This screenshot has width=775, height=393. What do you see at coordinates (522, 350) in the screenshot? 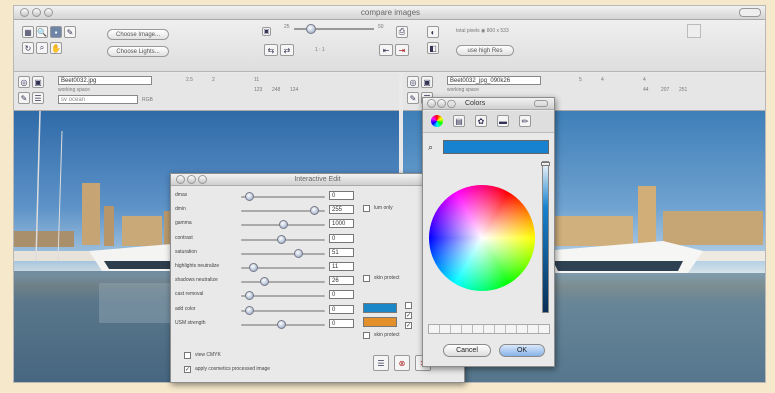
I see `ok-button: OK` at bounding box center [522, 350].